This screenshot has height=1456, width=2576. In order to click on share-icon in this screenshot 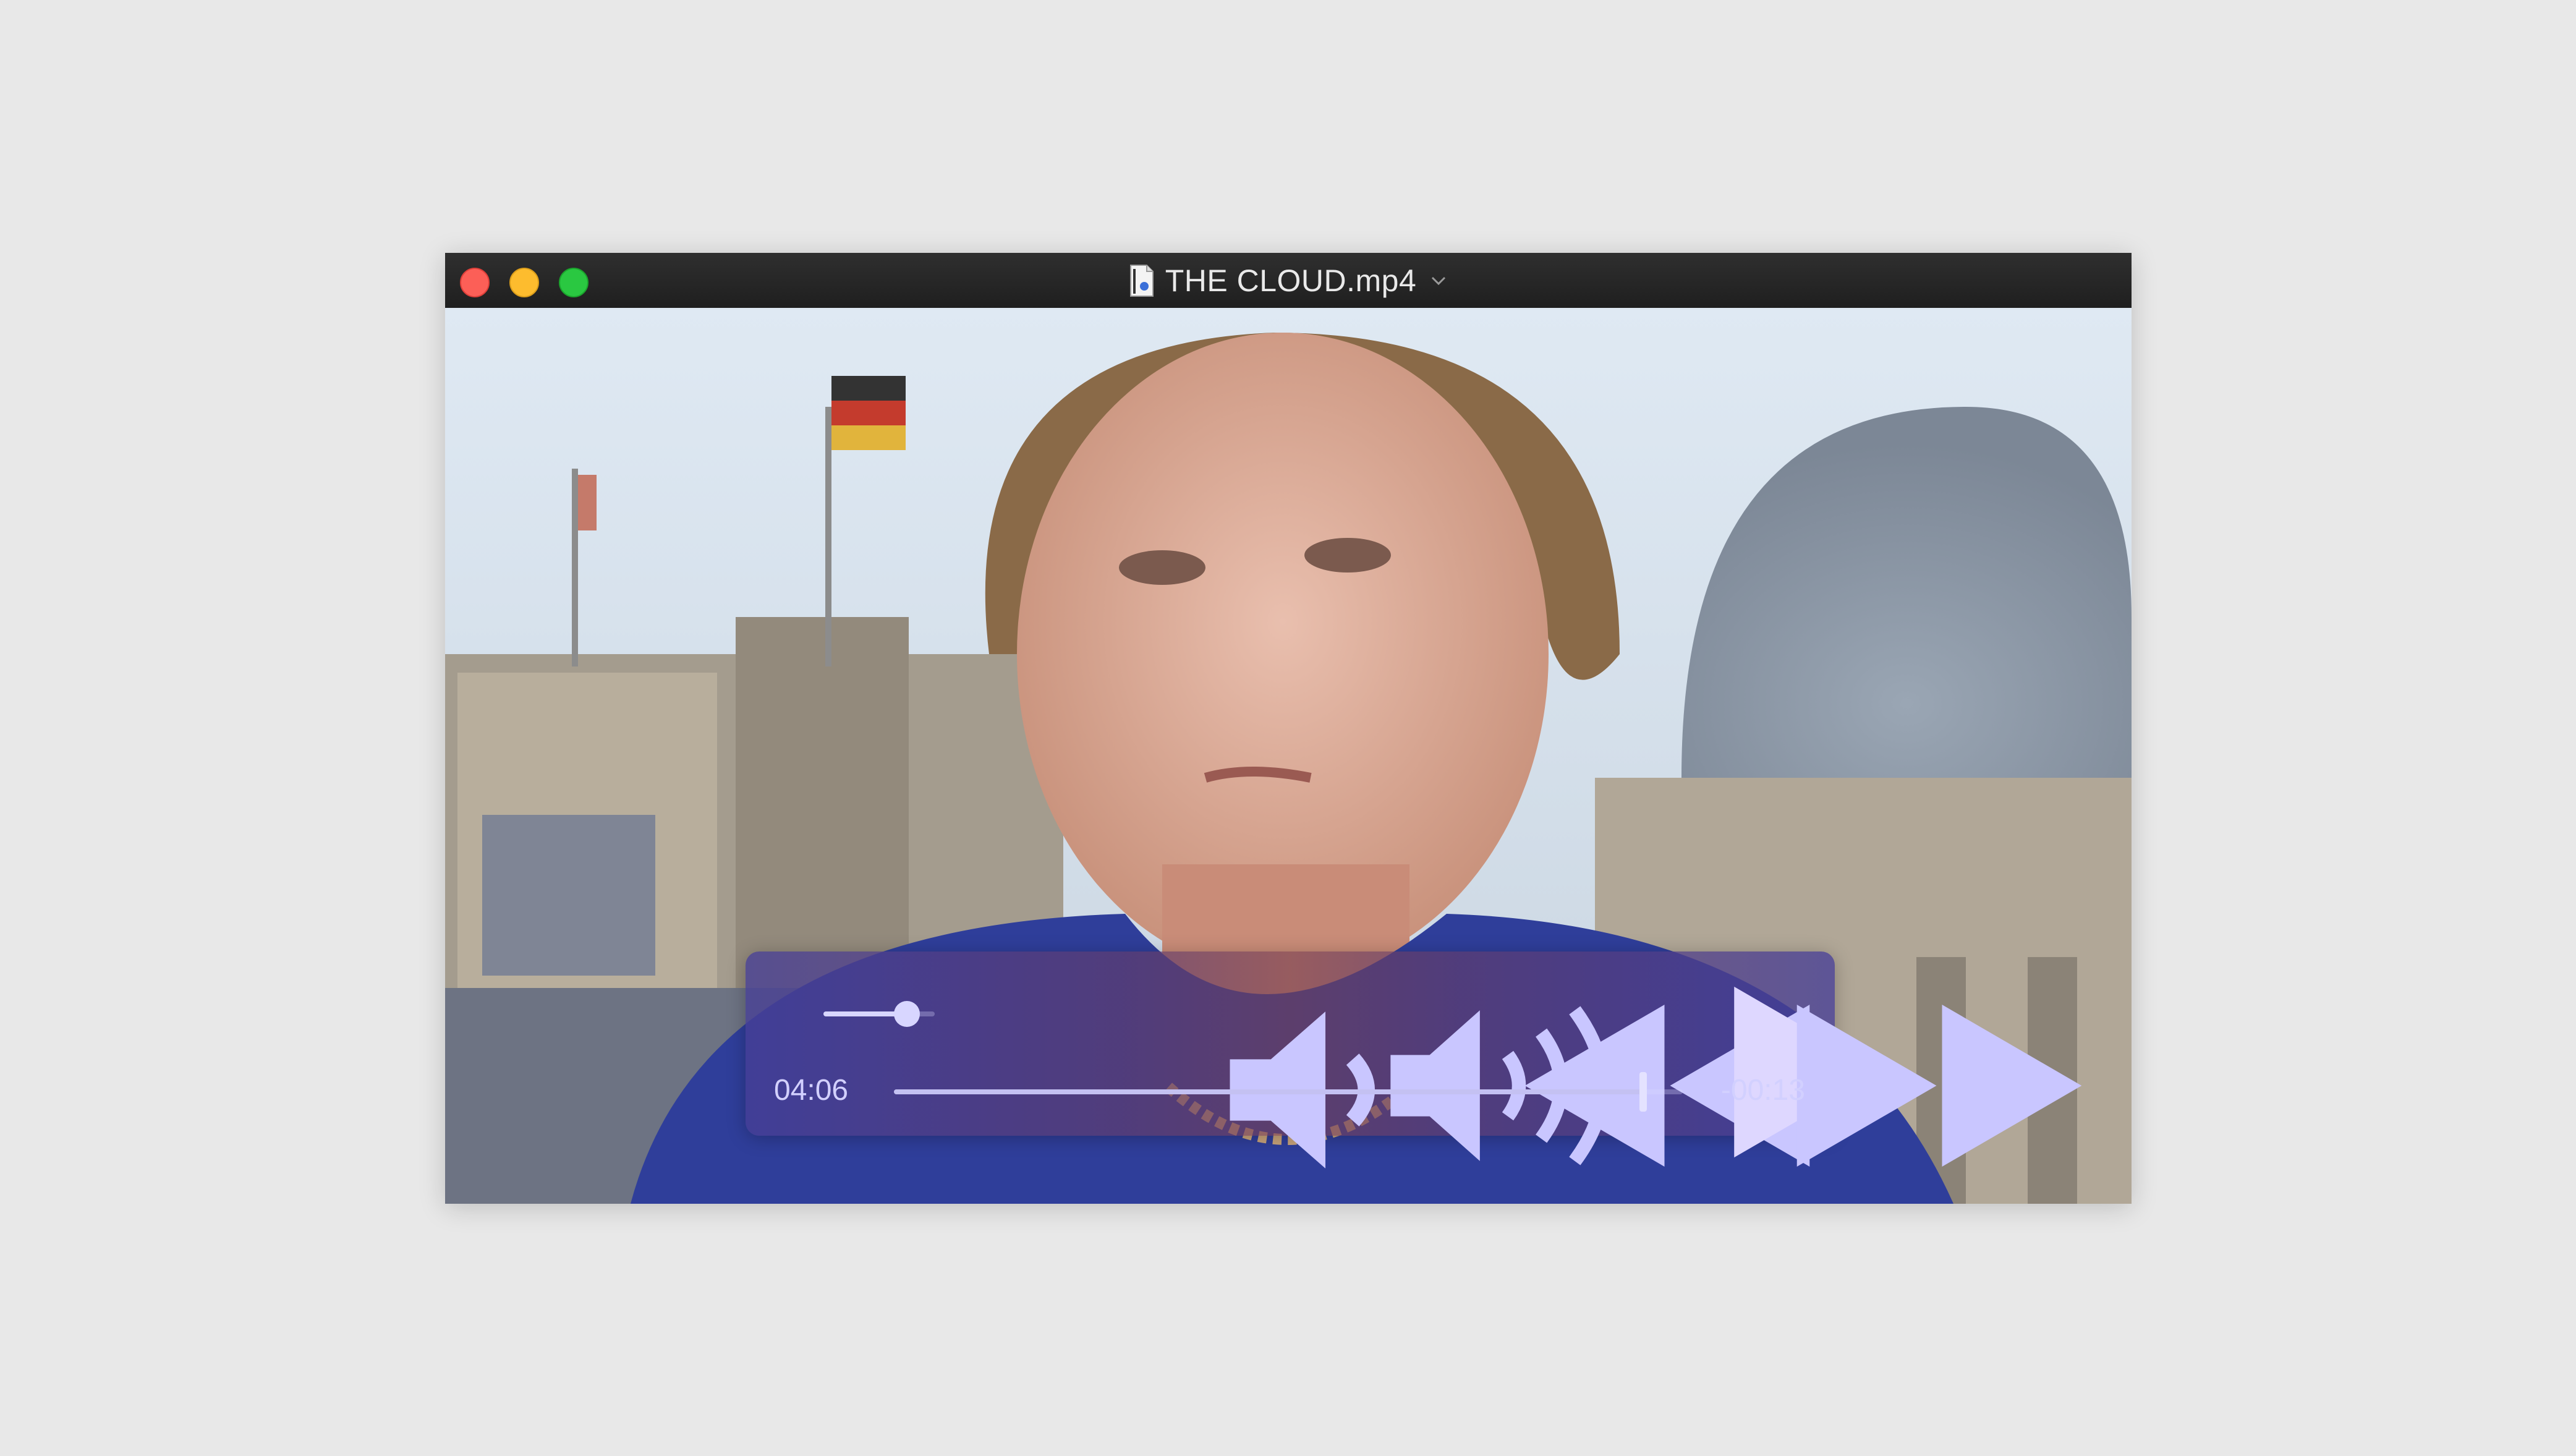, I will do `click(1947, 1079)`.